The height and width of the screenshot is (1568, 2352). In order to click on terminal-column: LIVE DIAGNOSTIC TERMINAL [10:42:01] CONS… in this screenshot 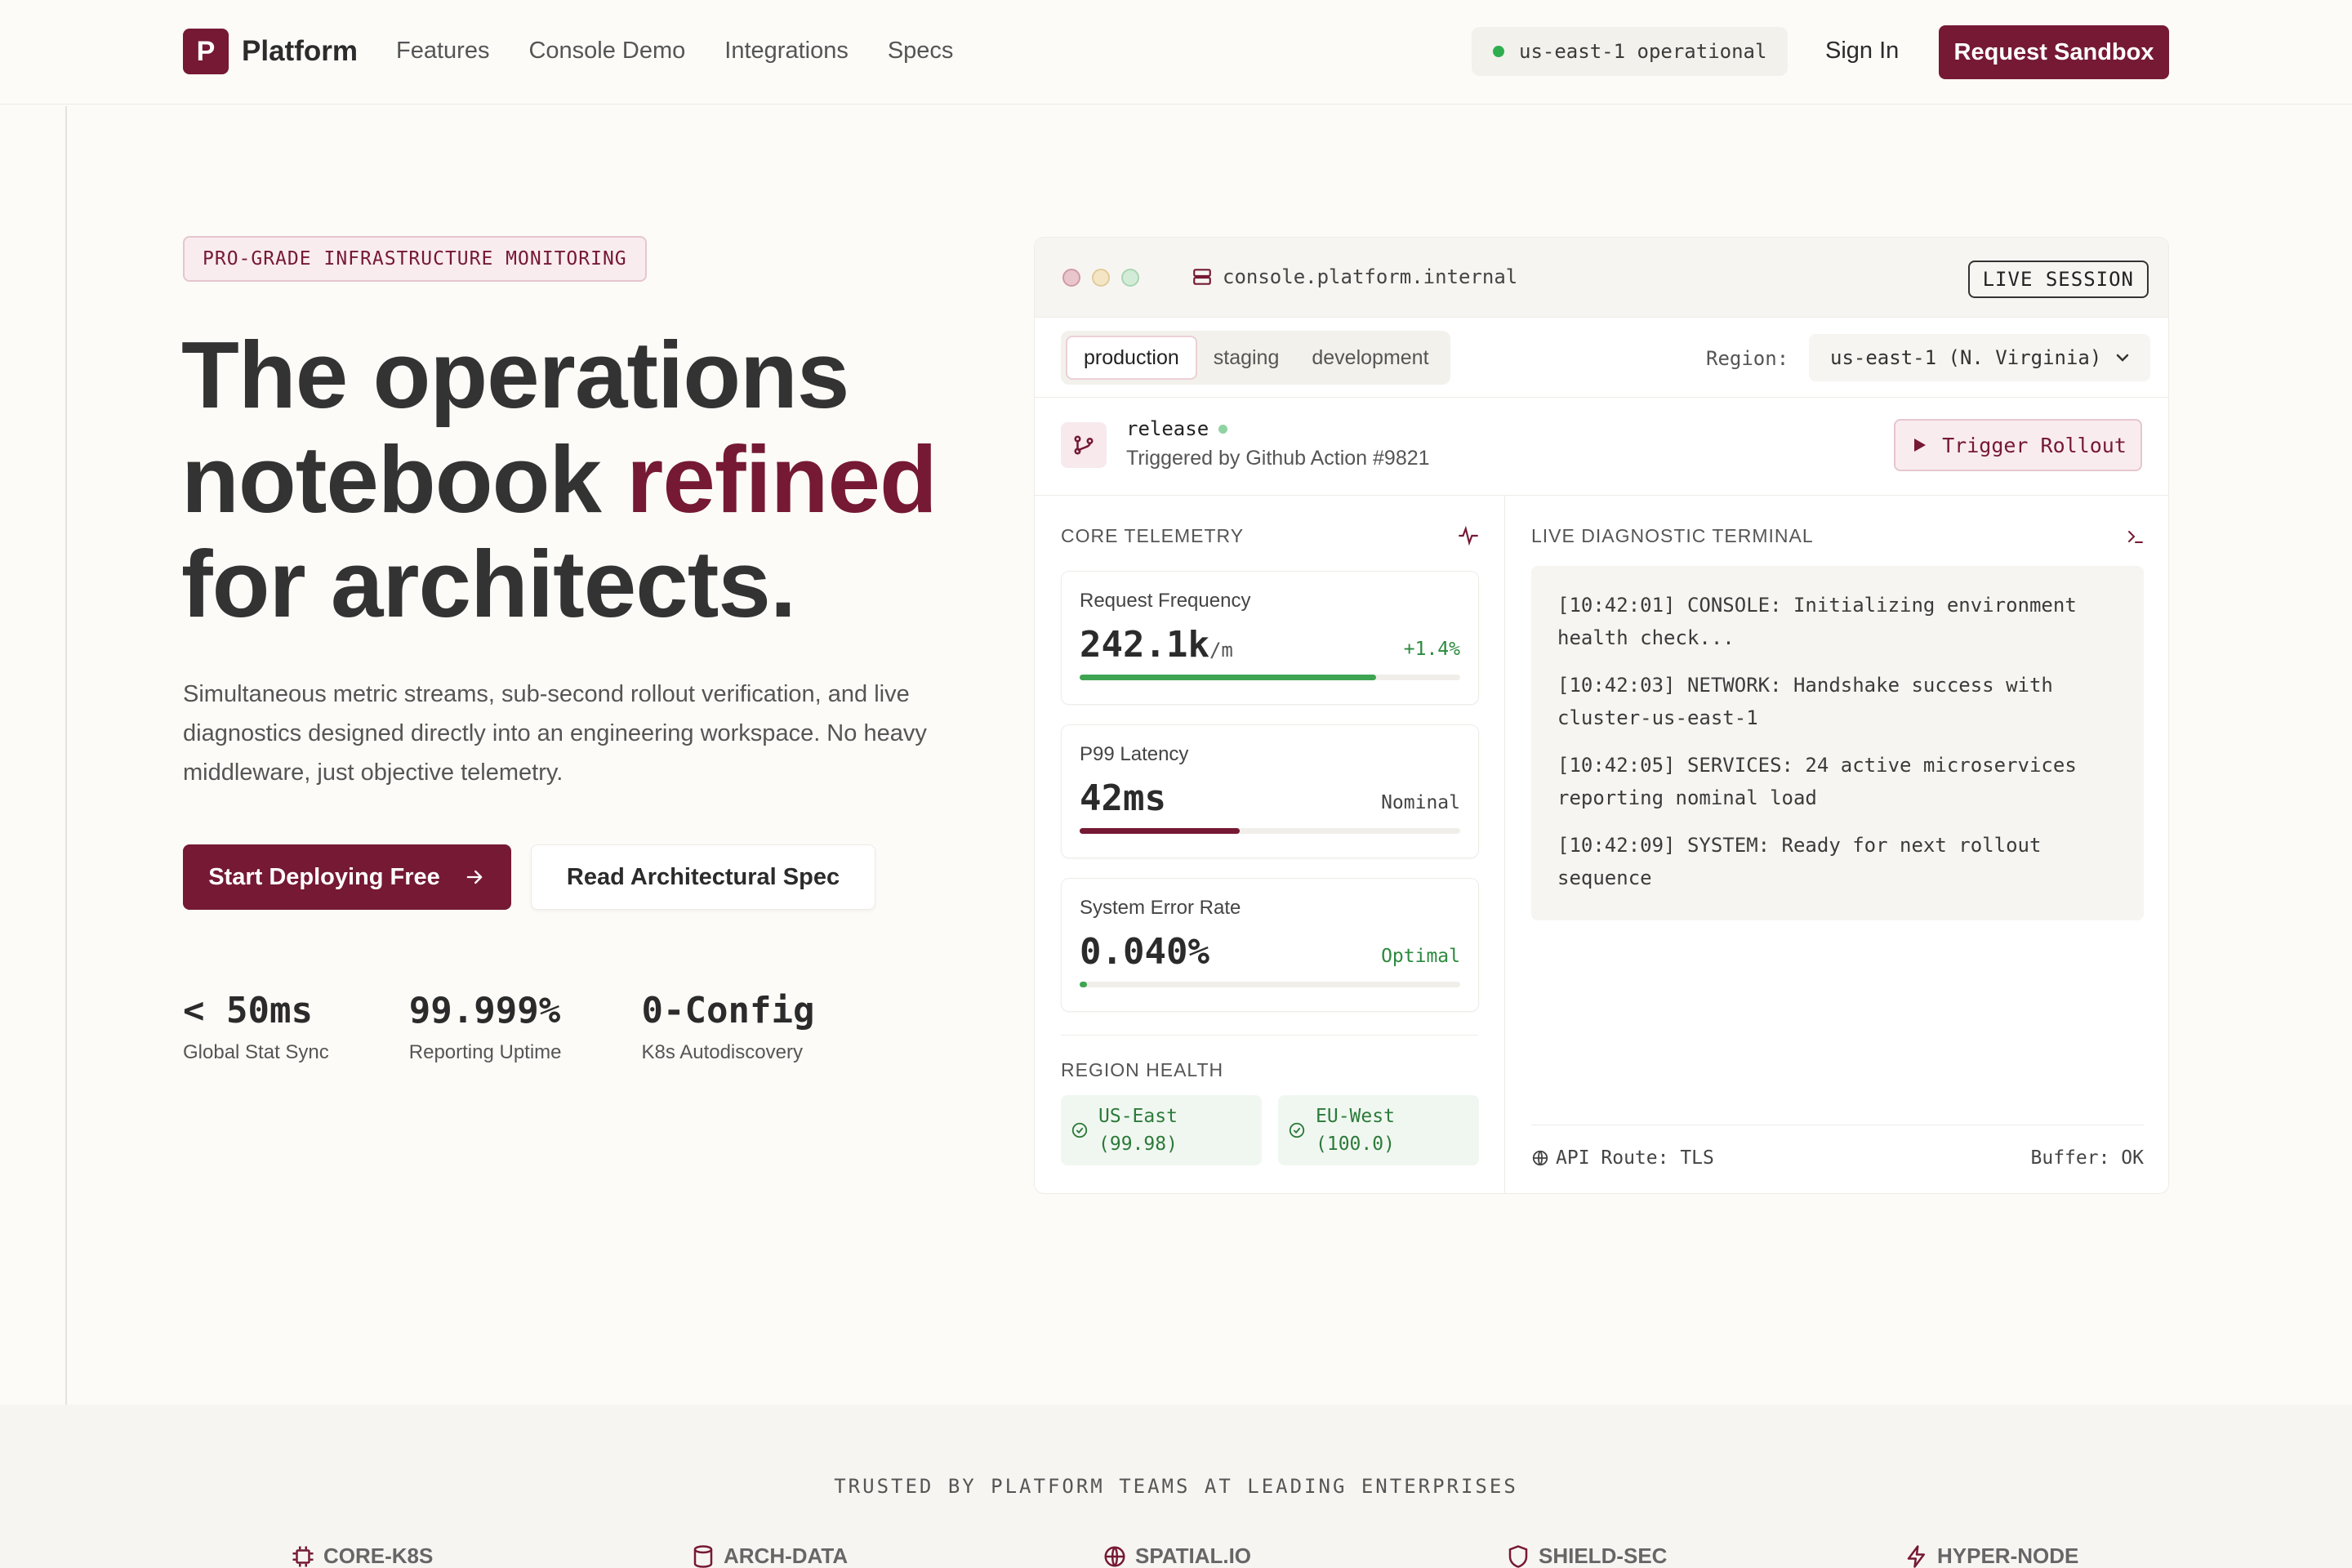, I will do `click(1836, 844)`.